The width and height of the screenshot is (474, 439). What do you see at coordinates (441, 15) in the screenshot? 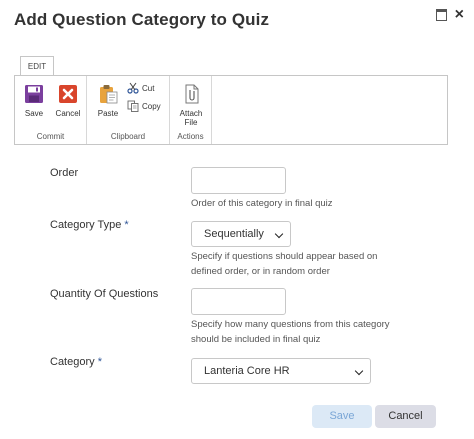
I see `maximize-icon` at bounding box center [441, 15].